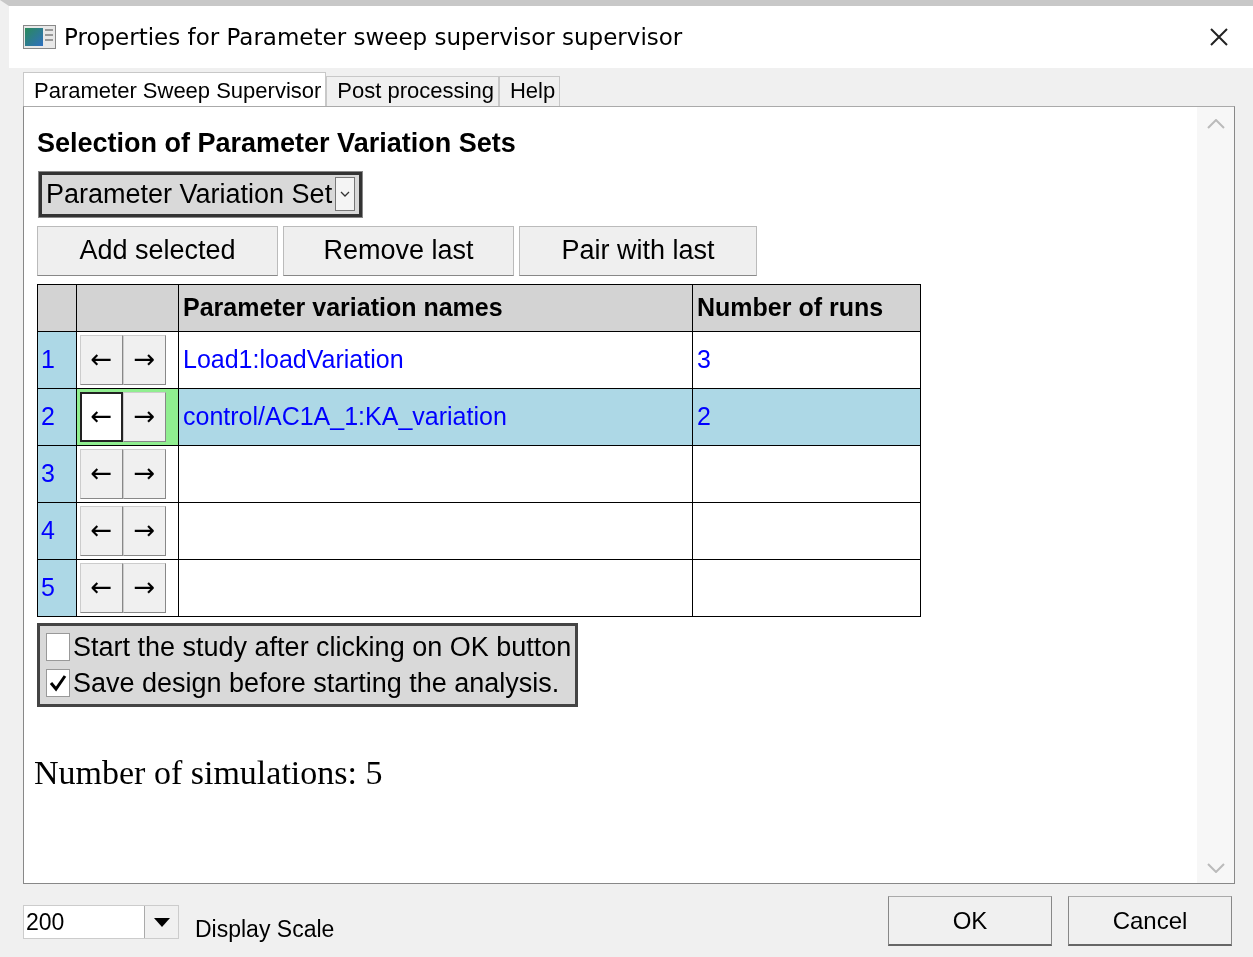 The width and height of the screenshot is (1253, 957). I want to click on dialog-button: OK, so click(970, 921).